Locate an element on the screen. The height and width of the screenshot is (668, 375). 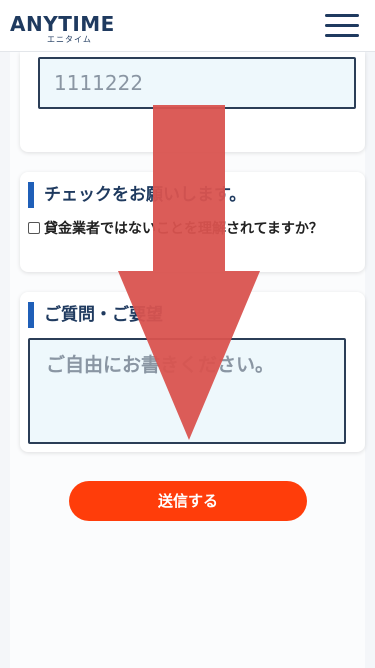
hamburger-menu-icon is located at coordinates (342, 26).